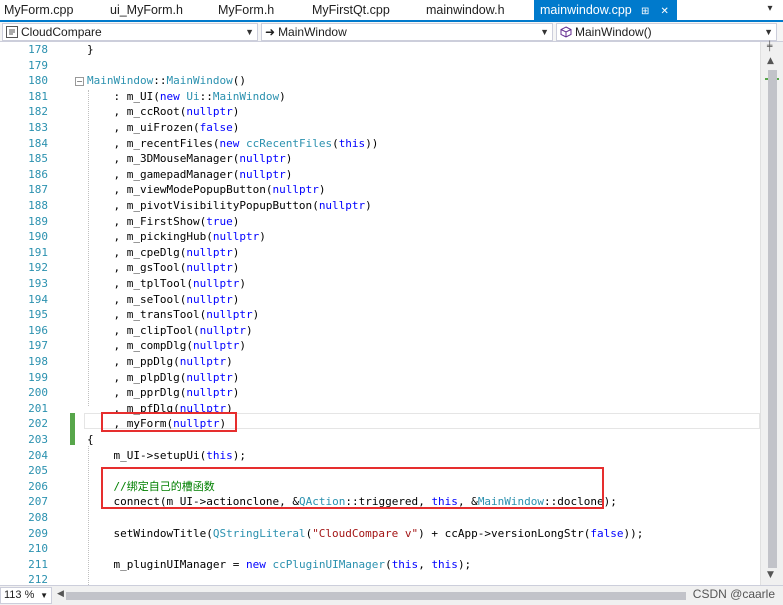 Image resolution: width=783 pixels, height=605 pixels. I want to click on code-text: , m_tplTool(nullptr), so click(166, 283).